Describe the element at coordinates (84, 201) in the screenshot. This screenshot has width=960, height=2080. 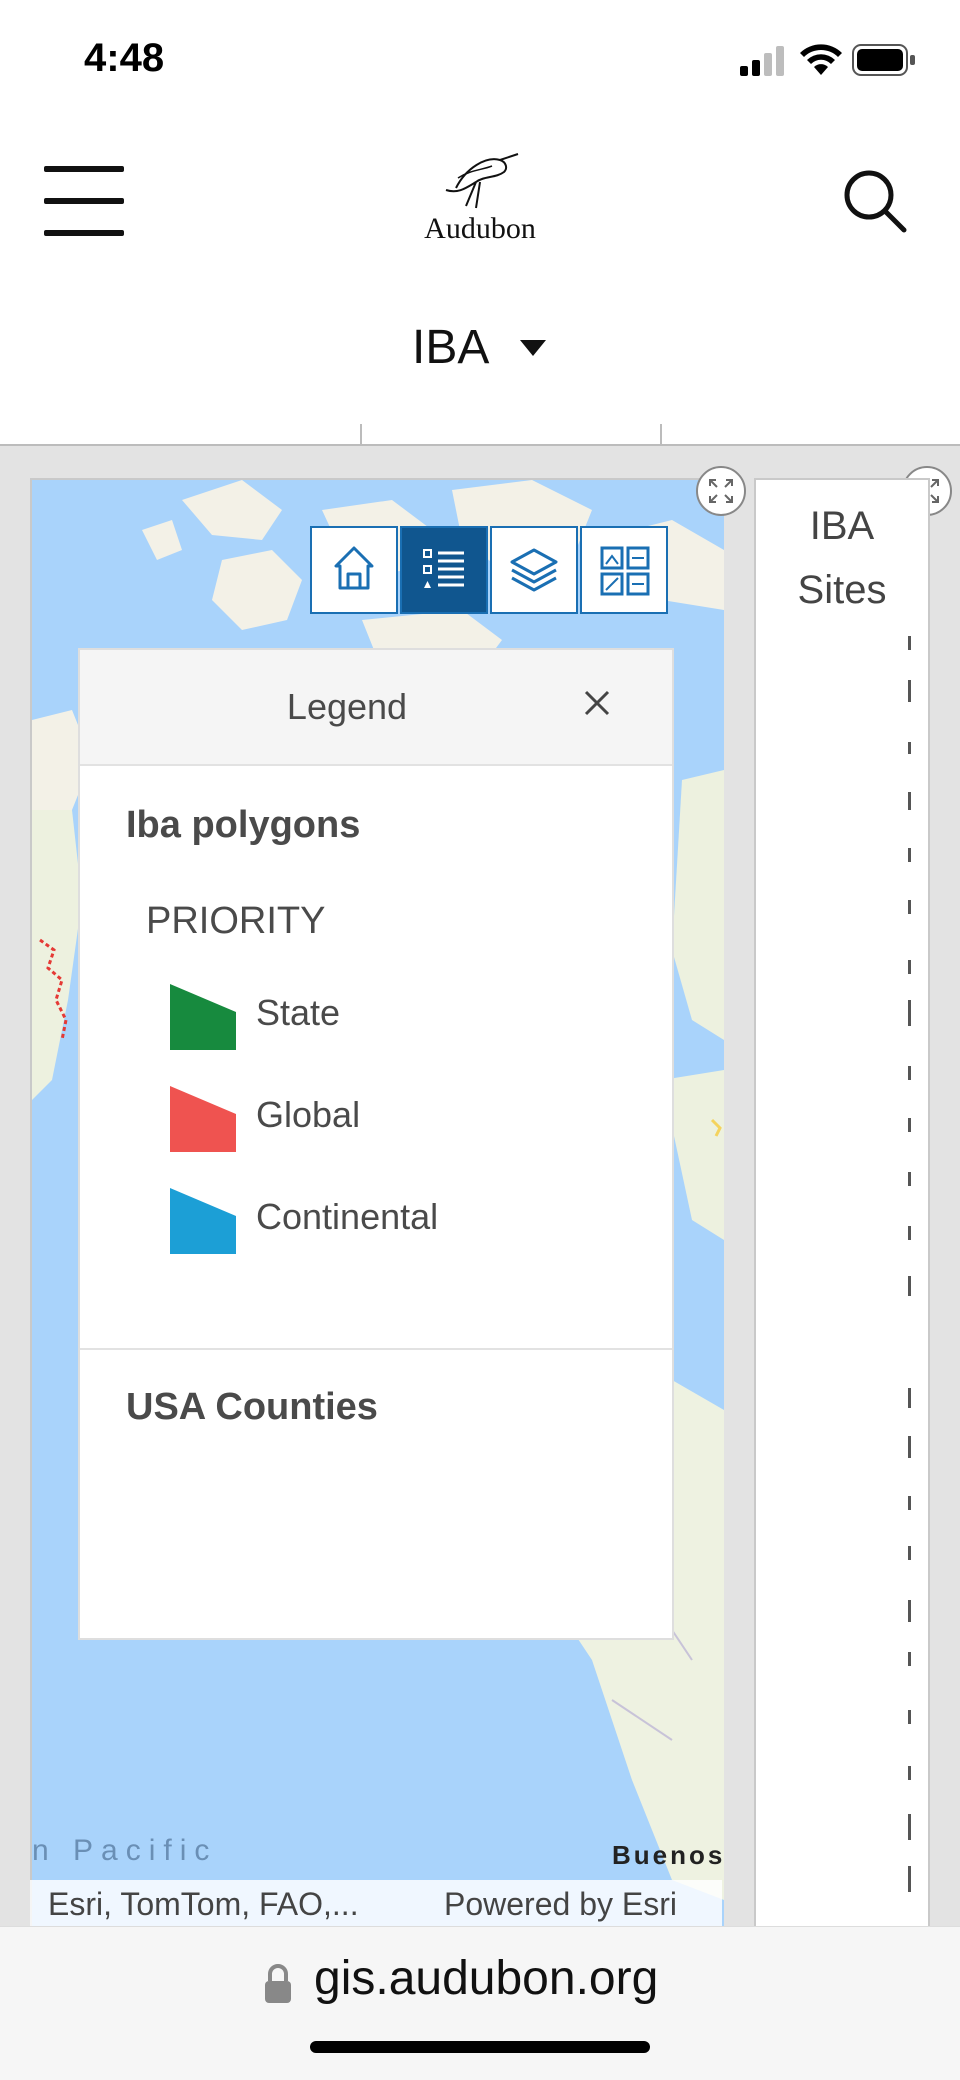
I see `menu-button` at that location.